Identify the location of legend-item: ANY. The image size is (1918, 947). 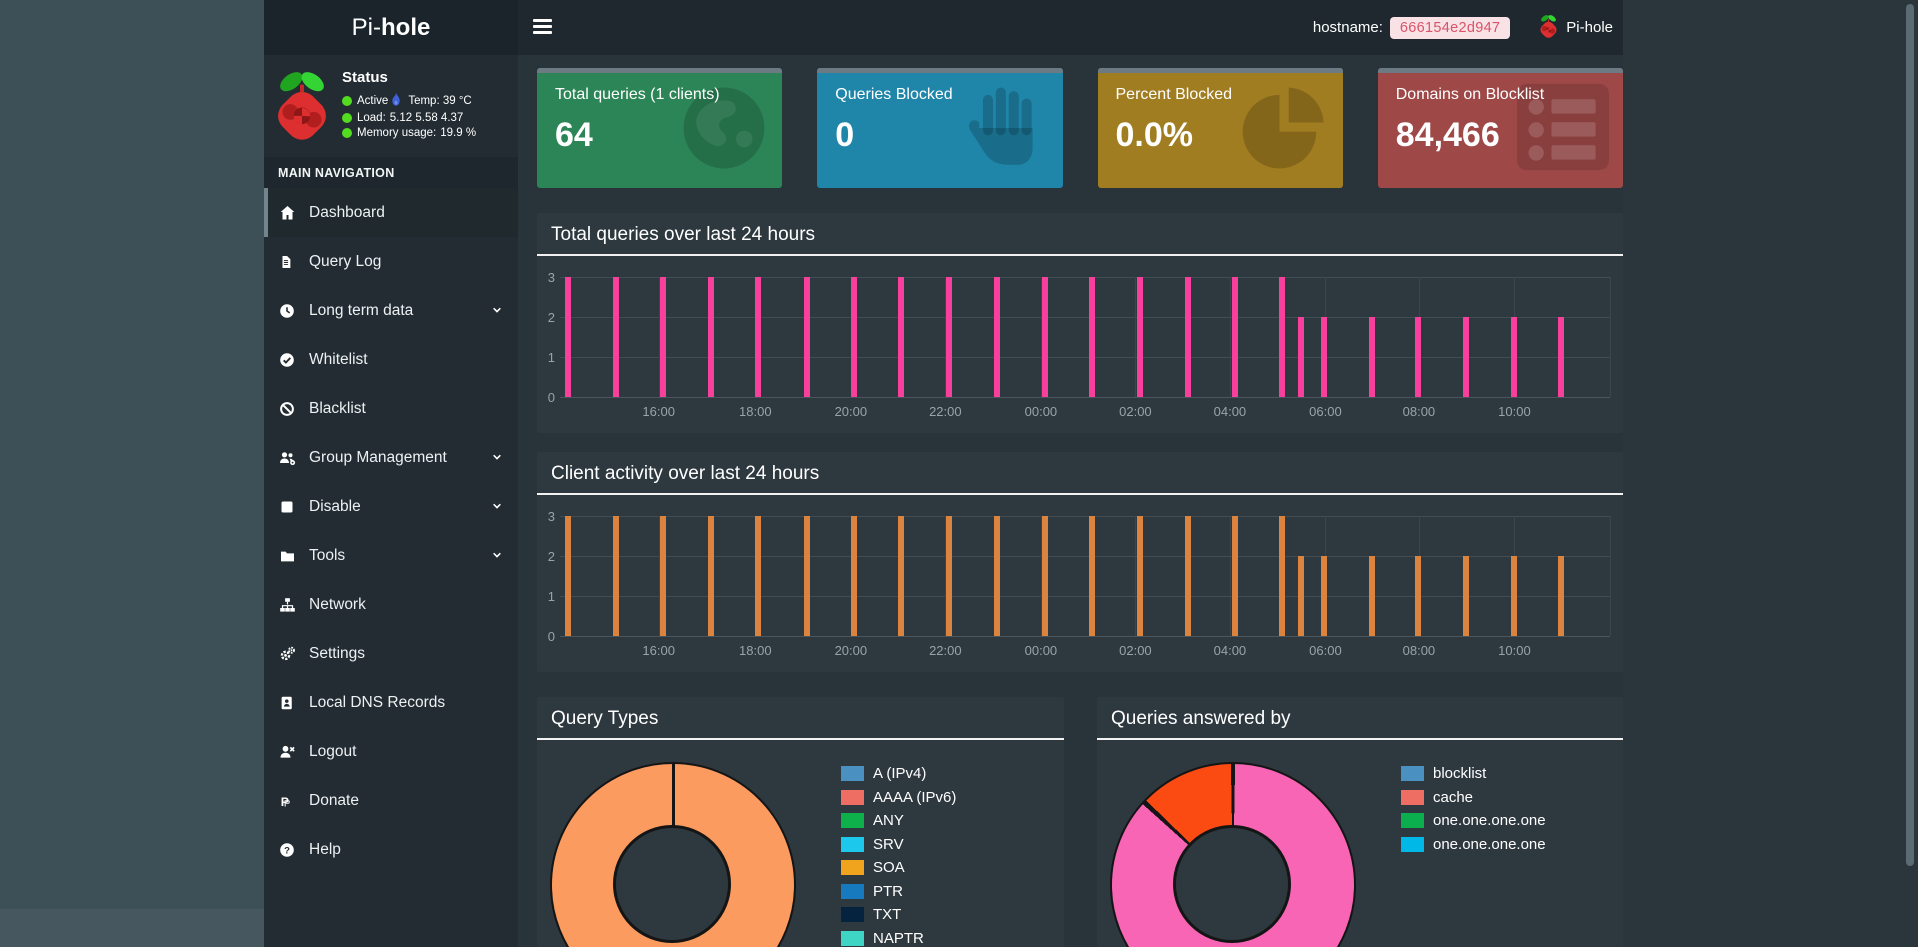
(898, 820).